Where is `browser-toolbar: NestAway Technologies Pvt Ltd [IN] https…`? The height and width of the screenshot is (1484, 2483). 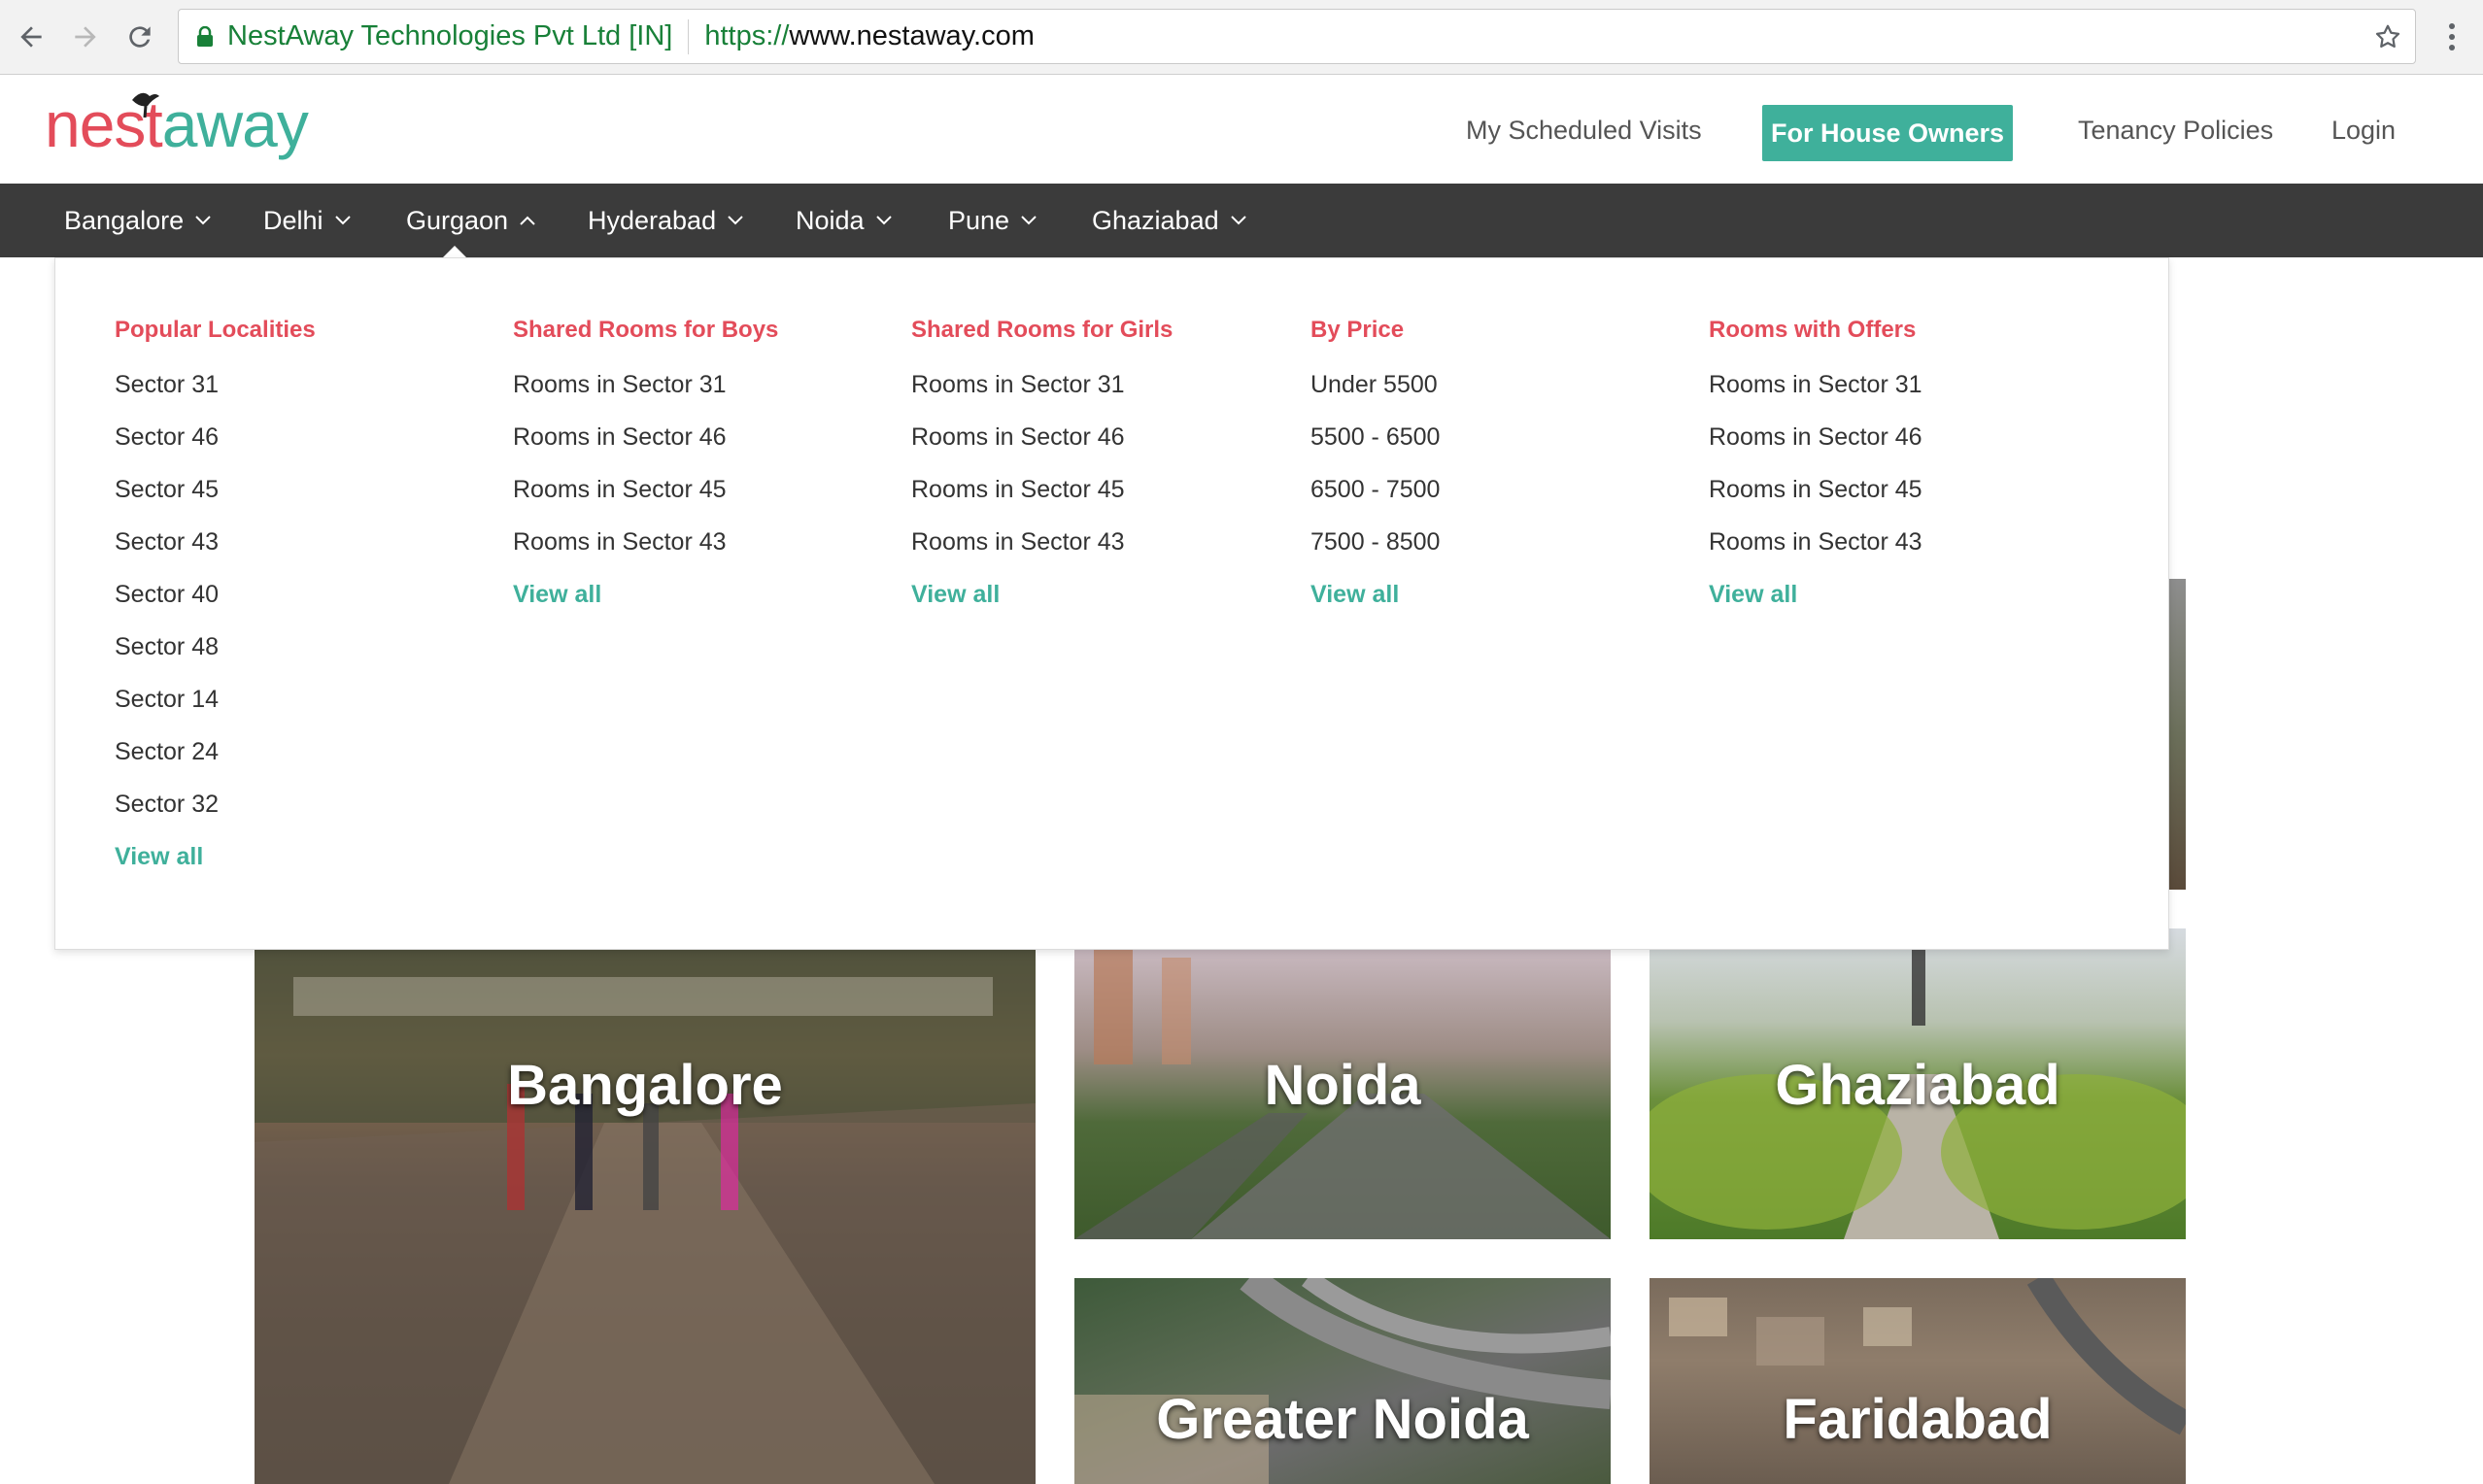
browser-toolbar: NestAway Technologies Pvt Ltd [IN] https… is located at coordinates (1241, 37).